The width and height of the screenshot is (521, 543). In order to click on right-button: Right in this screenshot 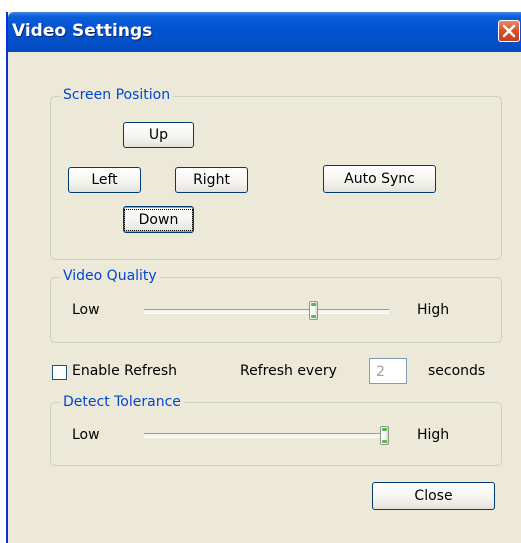, I will do `click(211, 180)`.